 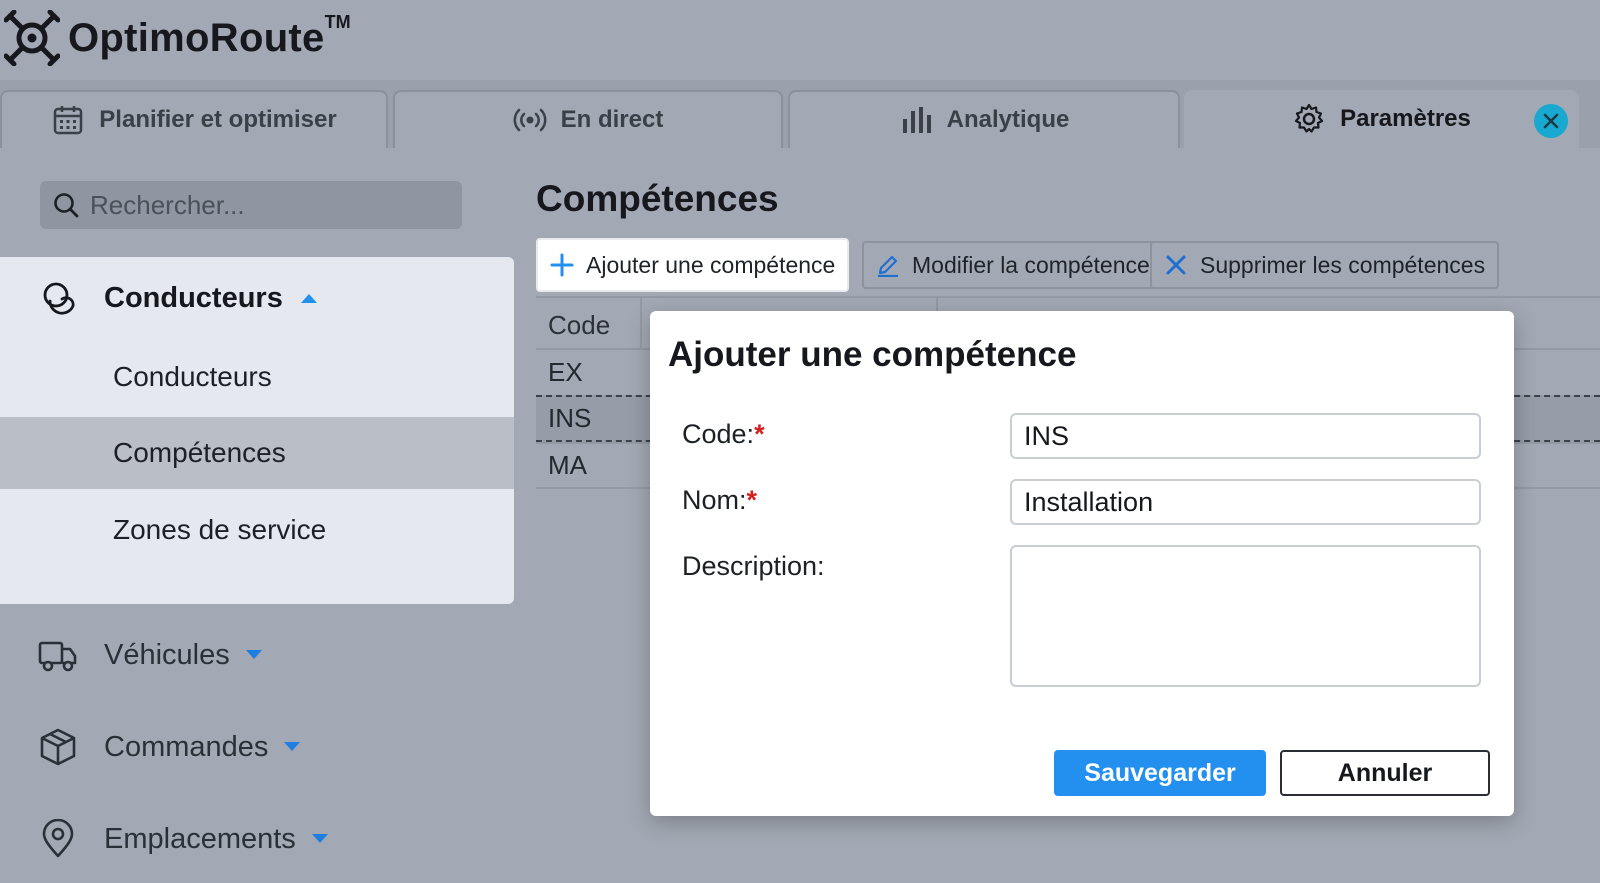 I want to click on bar-chart-icon, so click(x=916, y=120).